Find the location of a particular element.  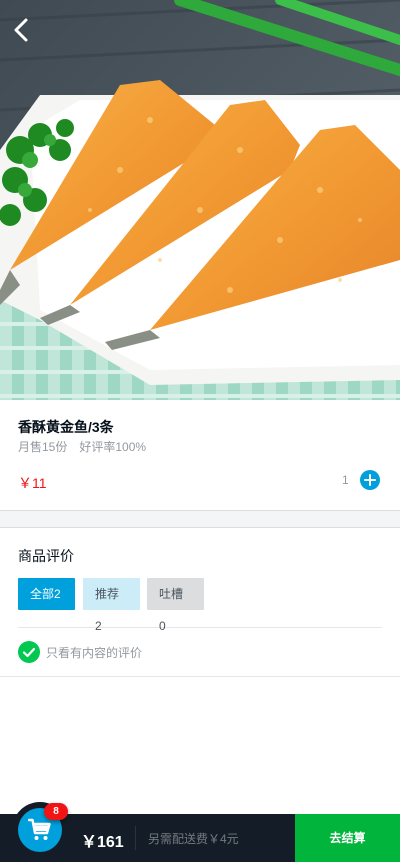

only-content-toggle: 只看有内容的评价 is located at coordinates (80, 652).